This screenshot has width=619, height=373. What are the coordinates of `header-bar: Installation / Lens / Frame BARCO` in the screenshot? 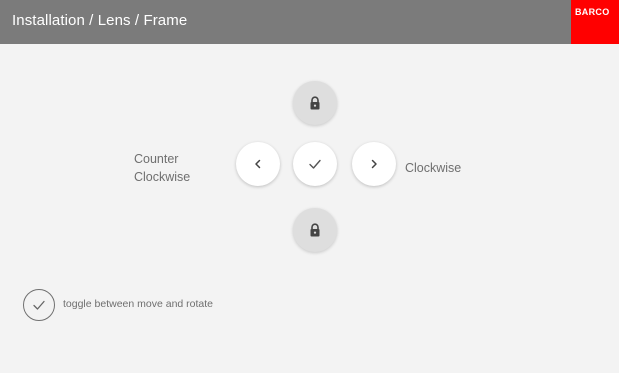 It's located at (309, 22).